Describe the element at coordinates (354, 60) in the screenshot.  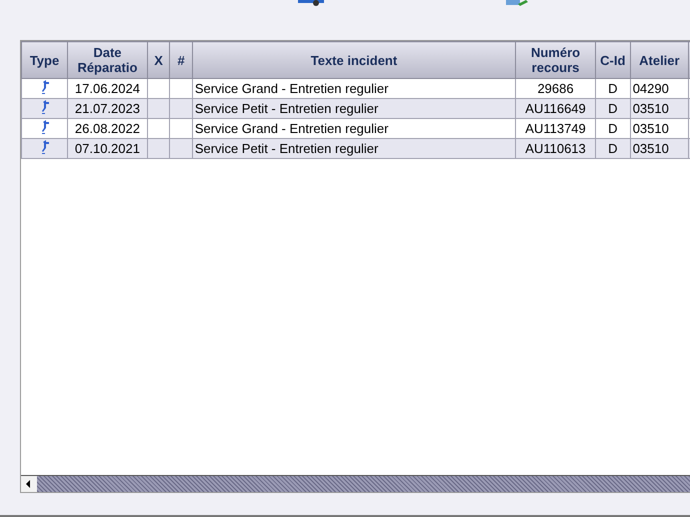
I see `column-header: Texte incident` at that location.